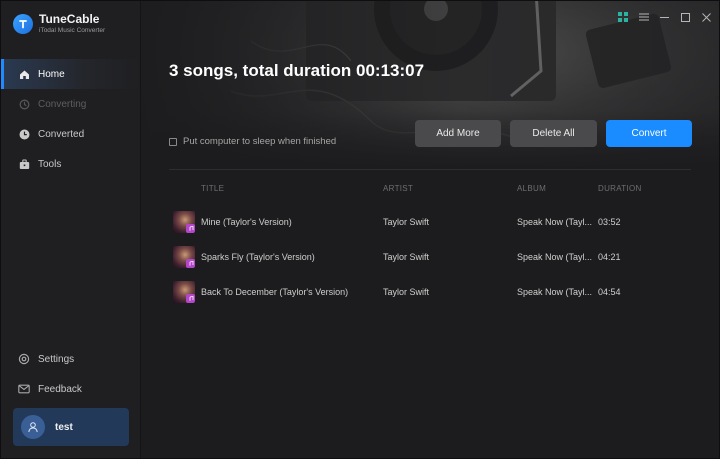 This screenshot has height=459, width=720. What do you see at coordinates (50, 164) in the screenshot?
I see `sidebar-item-label: Tools` at bounding box center [50, 164].